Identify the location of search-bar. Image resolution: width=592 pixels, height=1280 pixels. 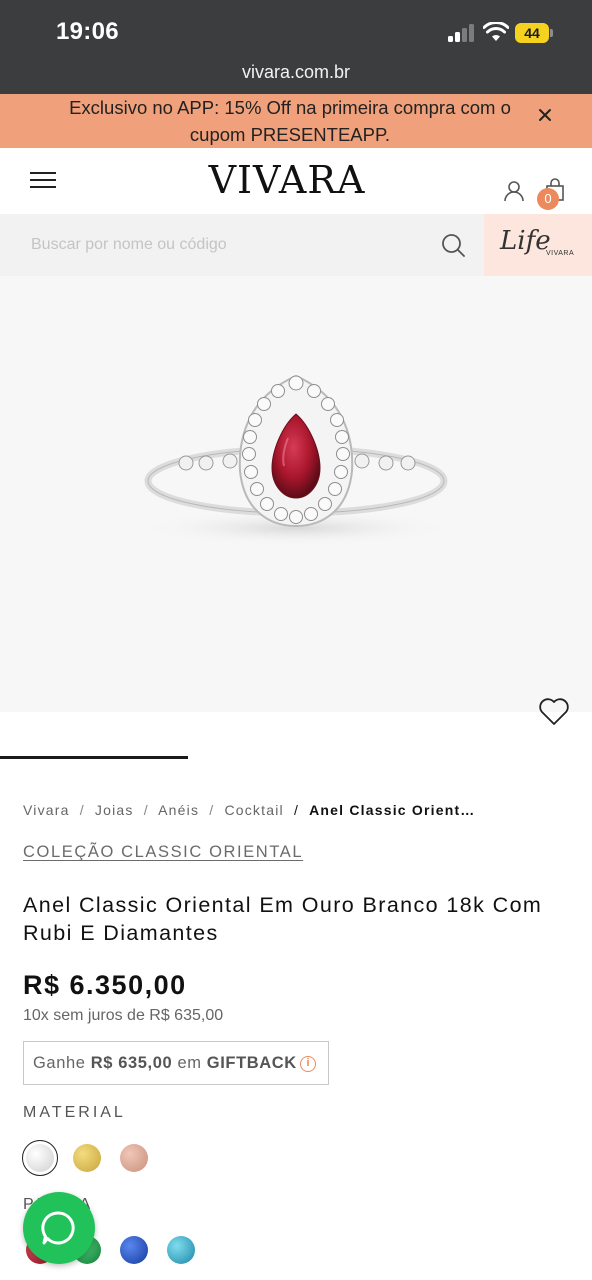
(242, 245).